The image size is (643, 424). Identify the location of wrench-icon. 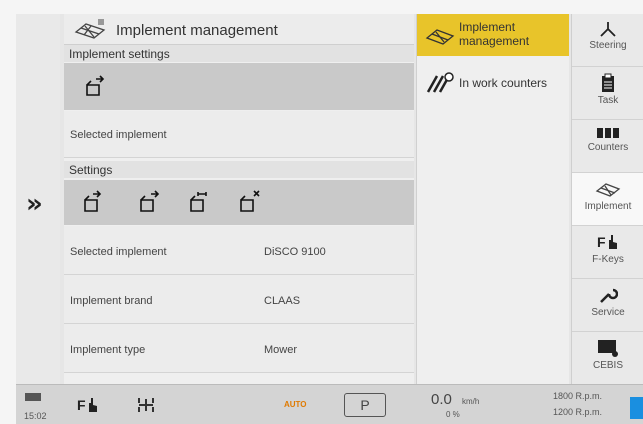
(609, 295).